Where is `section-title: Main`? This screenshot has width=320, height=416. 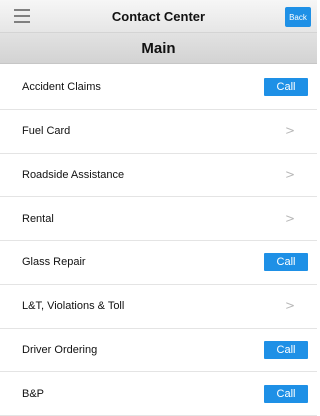
section-title: Main is located at coordinates (158, 48).